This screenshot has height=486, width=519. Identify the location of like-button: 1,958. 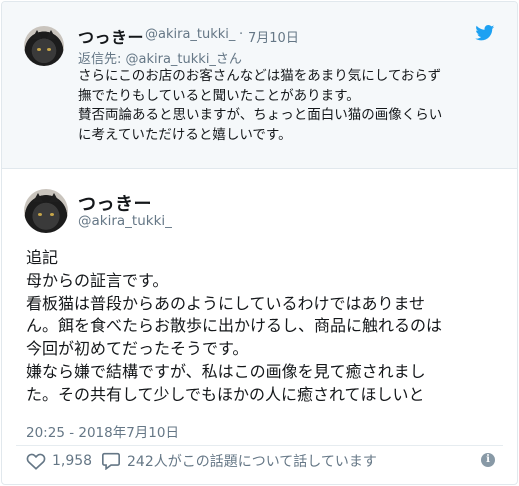
(59, 461).